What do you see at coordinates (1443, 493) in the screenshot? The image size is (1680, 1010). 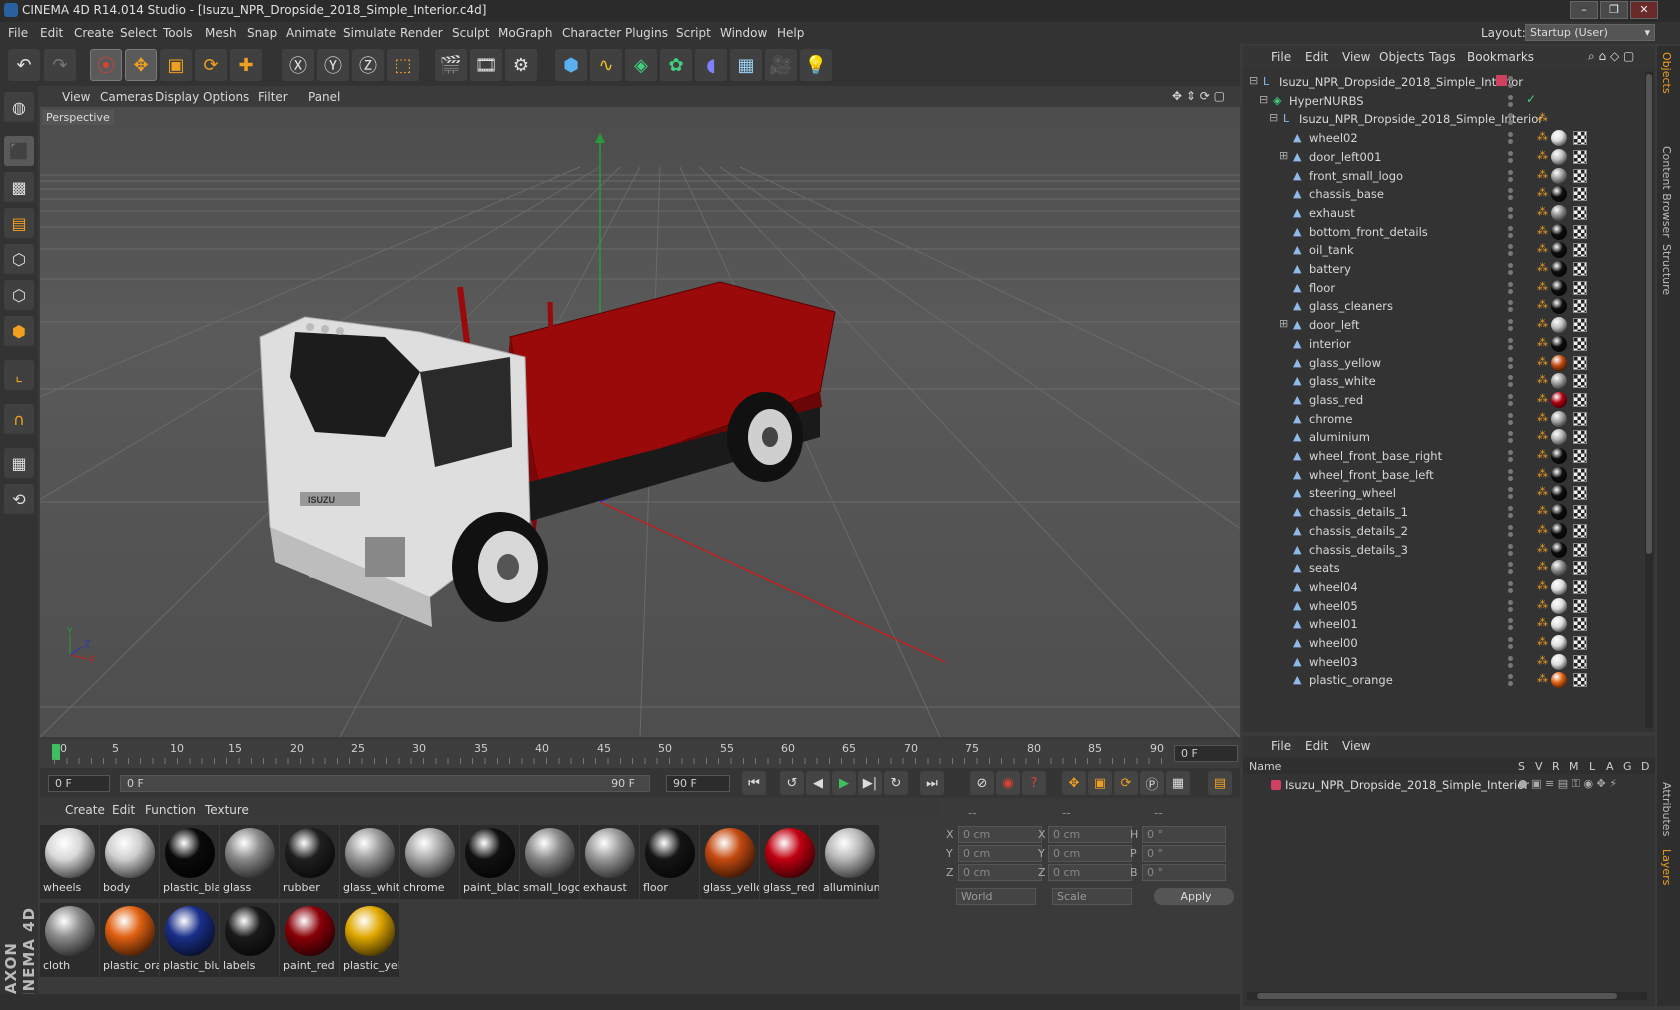 I see `object-row: ▲ steering_wheel ⁂` at bounding box center [1443, 493].